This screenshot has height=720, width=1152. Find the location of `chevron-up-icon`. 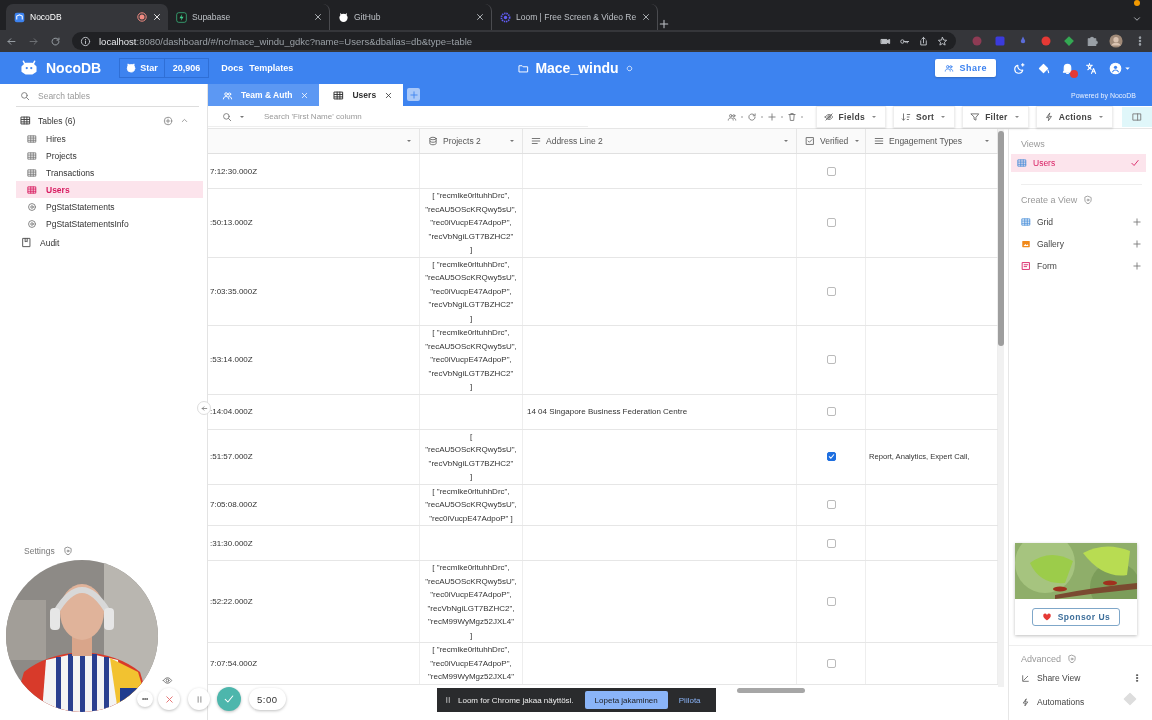

chevron-up-icon is located at coordinates (184, 120).